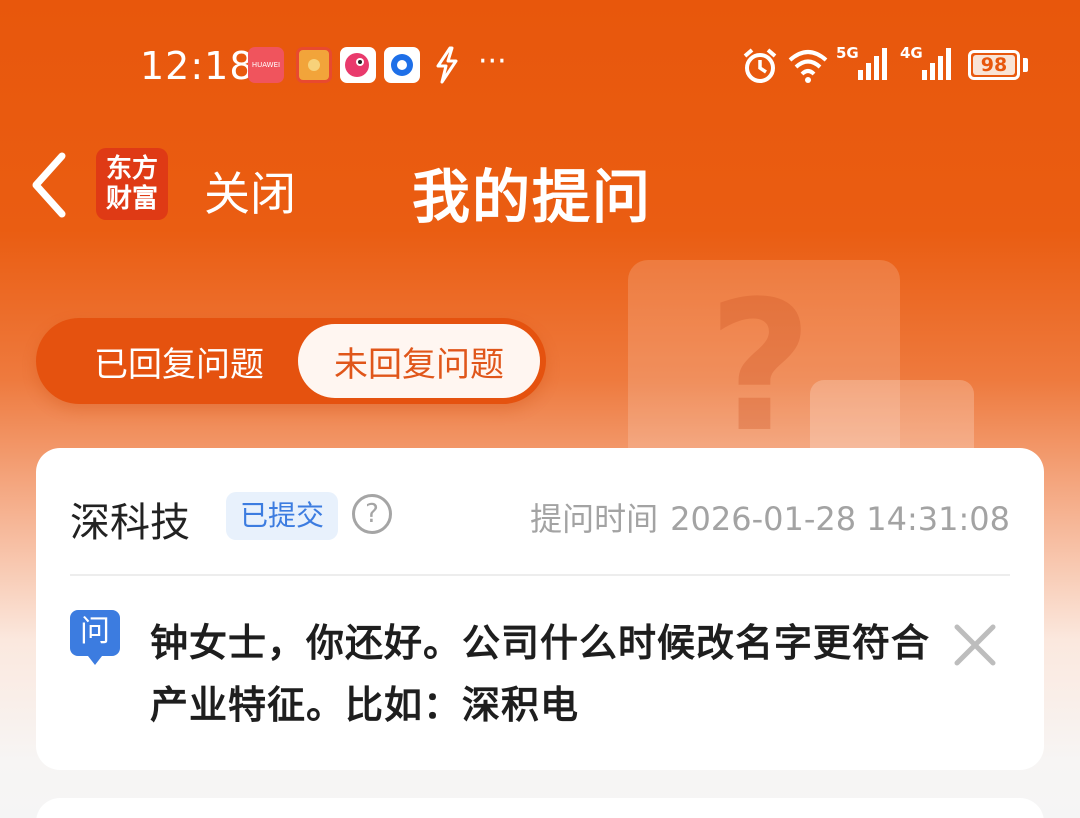 This screenshot has width=1080, height=818. What do you see at coordinates (250, 191) in the screenshot?
I see `close-button: 关闭` at bounding box center [250, 191].